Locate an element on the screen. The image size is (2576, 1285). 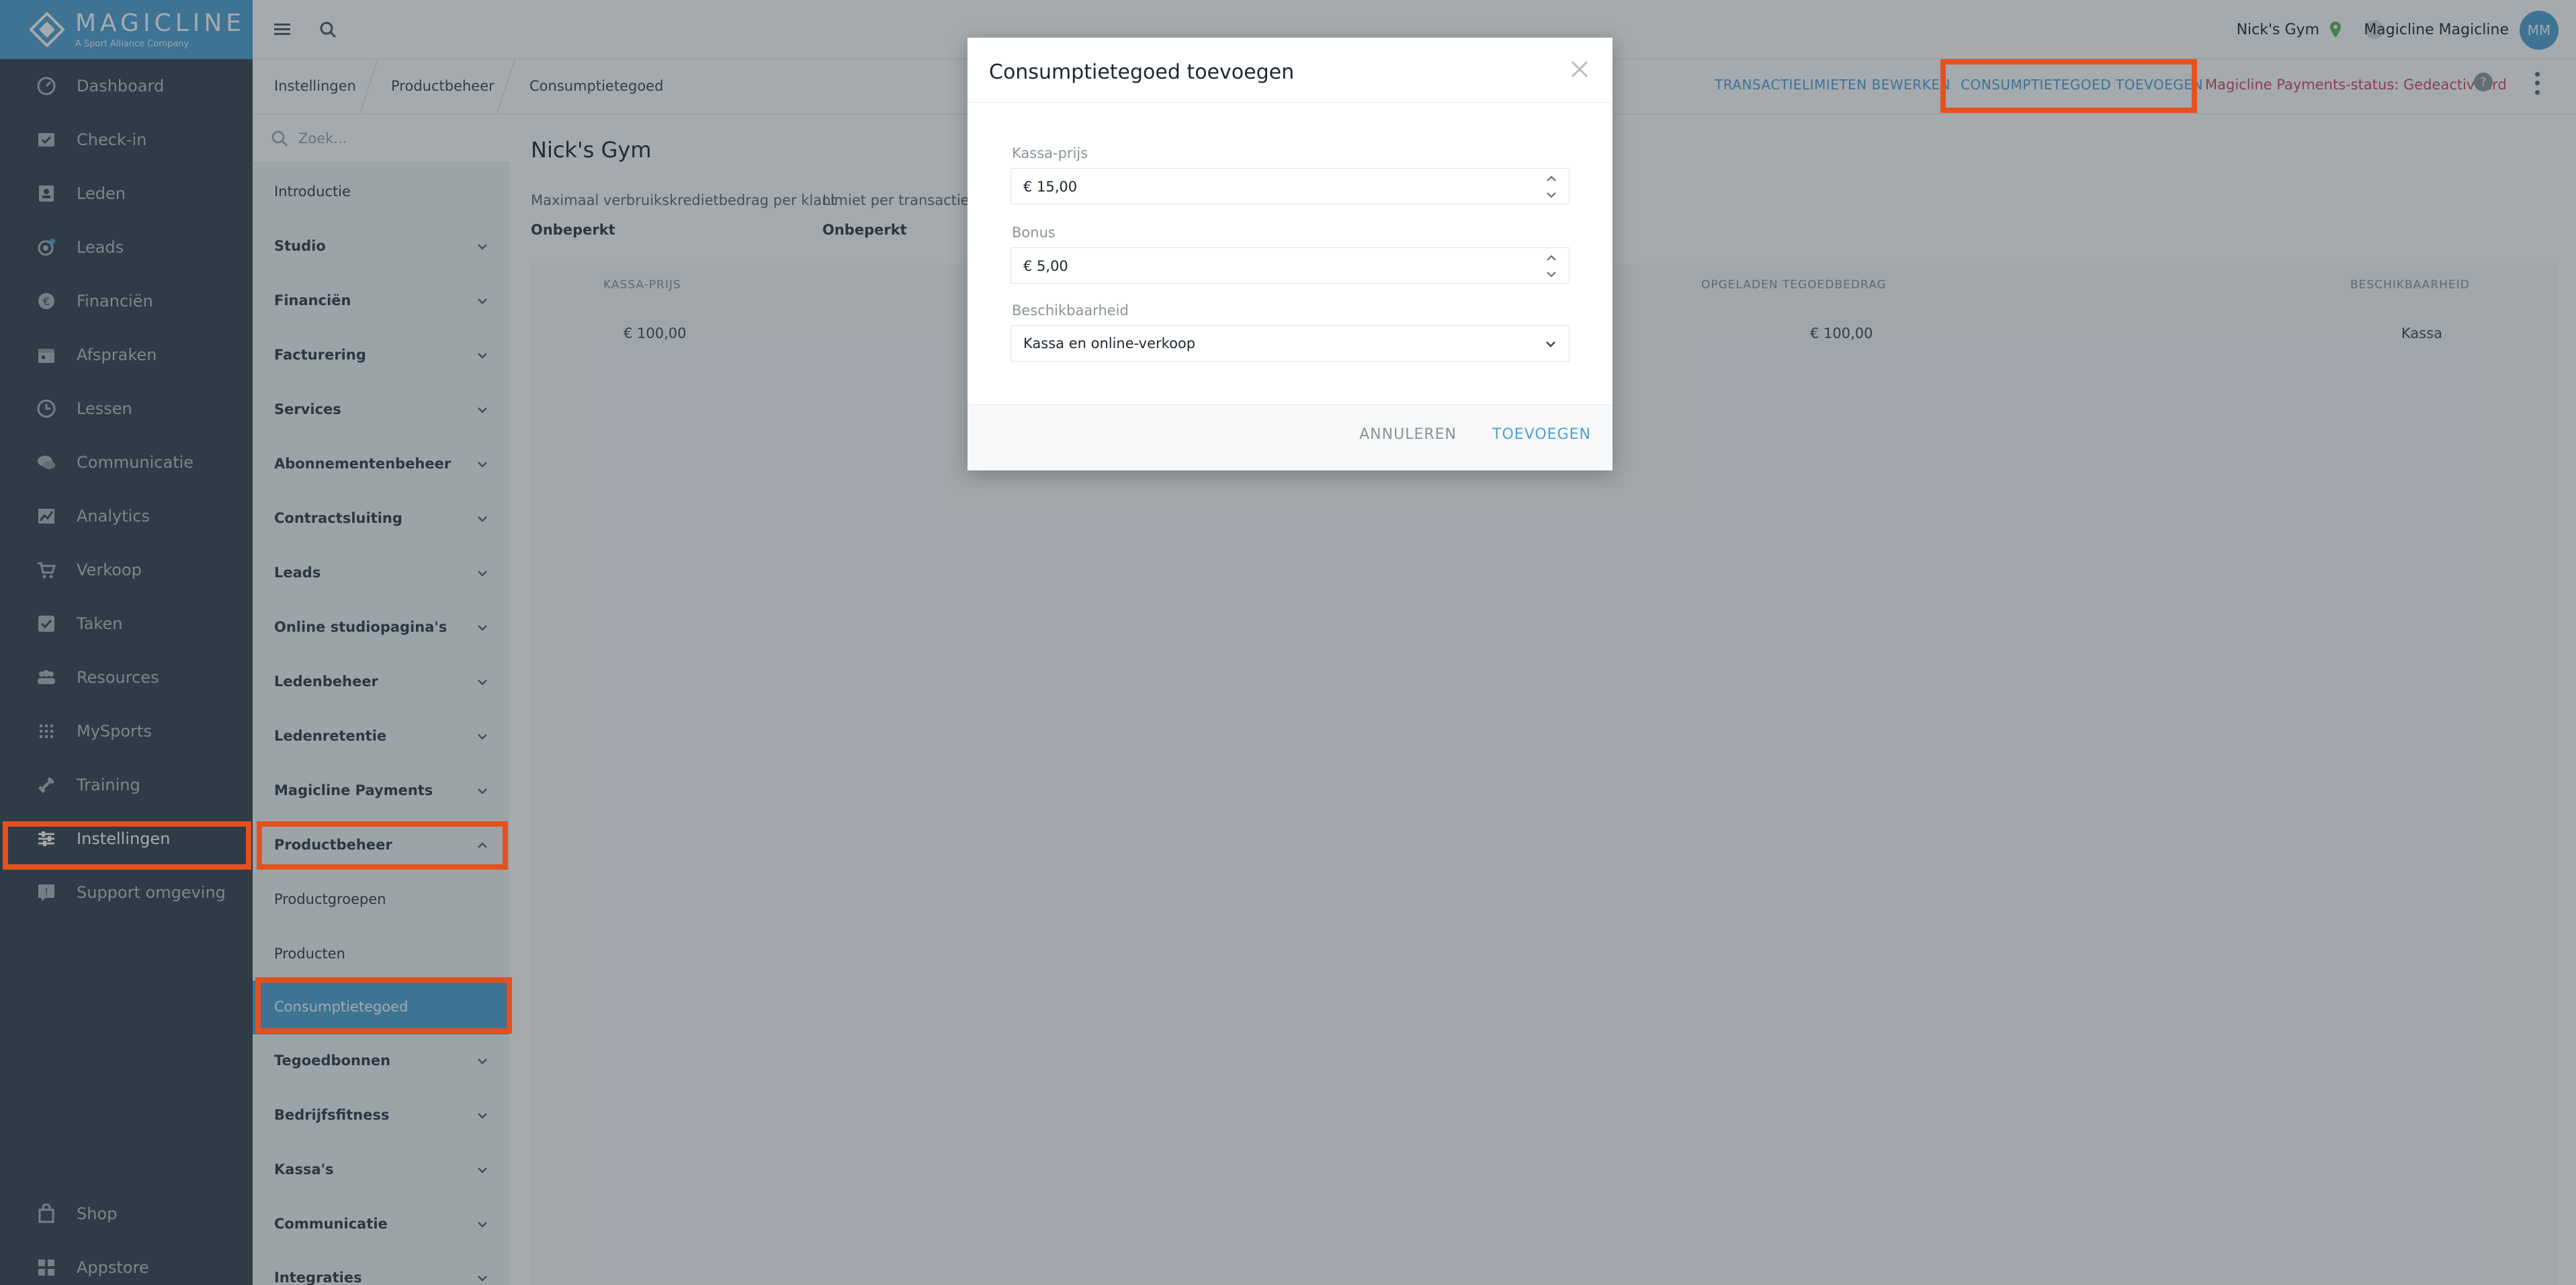
bonus-input is located at coordinates (1258, 266).